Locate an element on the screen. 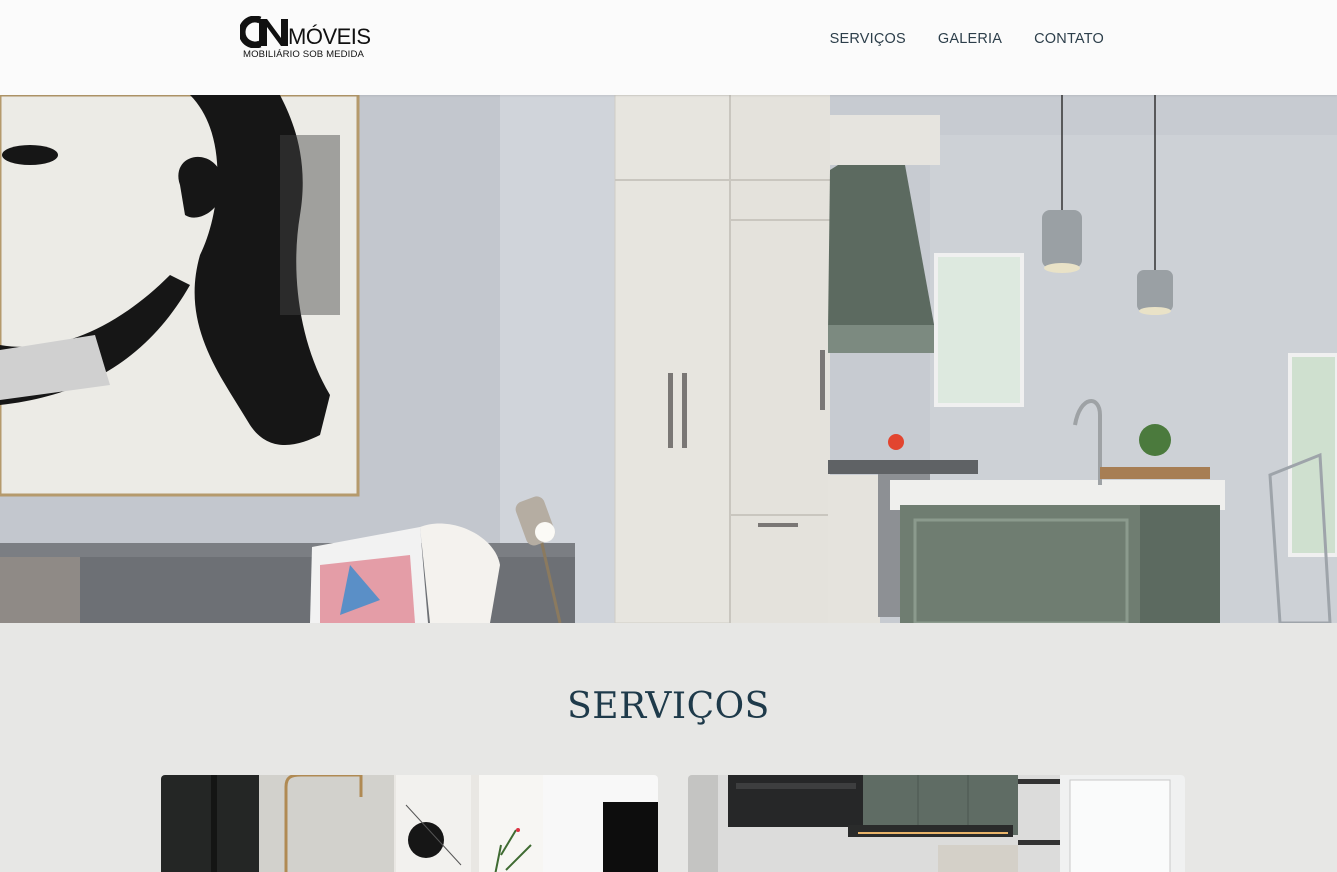 Image resolution: width=1337 pixels, height=872 pixels. logo-tagline: MOBILIÁRIO SOB MEDIDA is located at coordinates (303, 54).